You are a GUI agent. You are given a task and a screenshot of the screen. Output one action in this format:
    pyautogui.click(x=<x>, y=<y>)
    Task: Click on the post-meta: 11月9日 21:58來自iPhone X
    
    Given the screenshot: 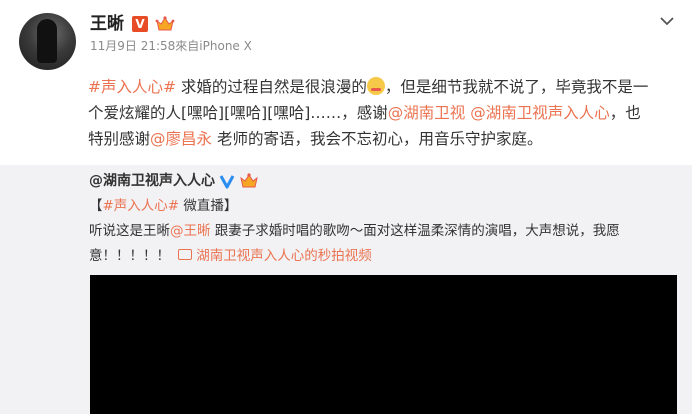 What is the action you would take?
    pyautogui.click(x=171, y=46)
    